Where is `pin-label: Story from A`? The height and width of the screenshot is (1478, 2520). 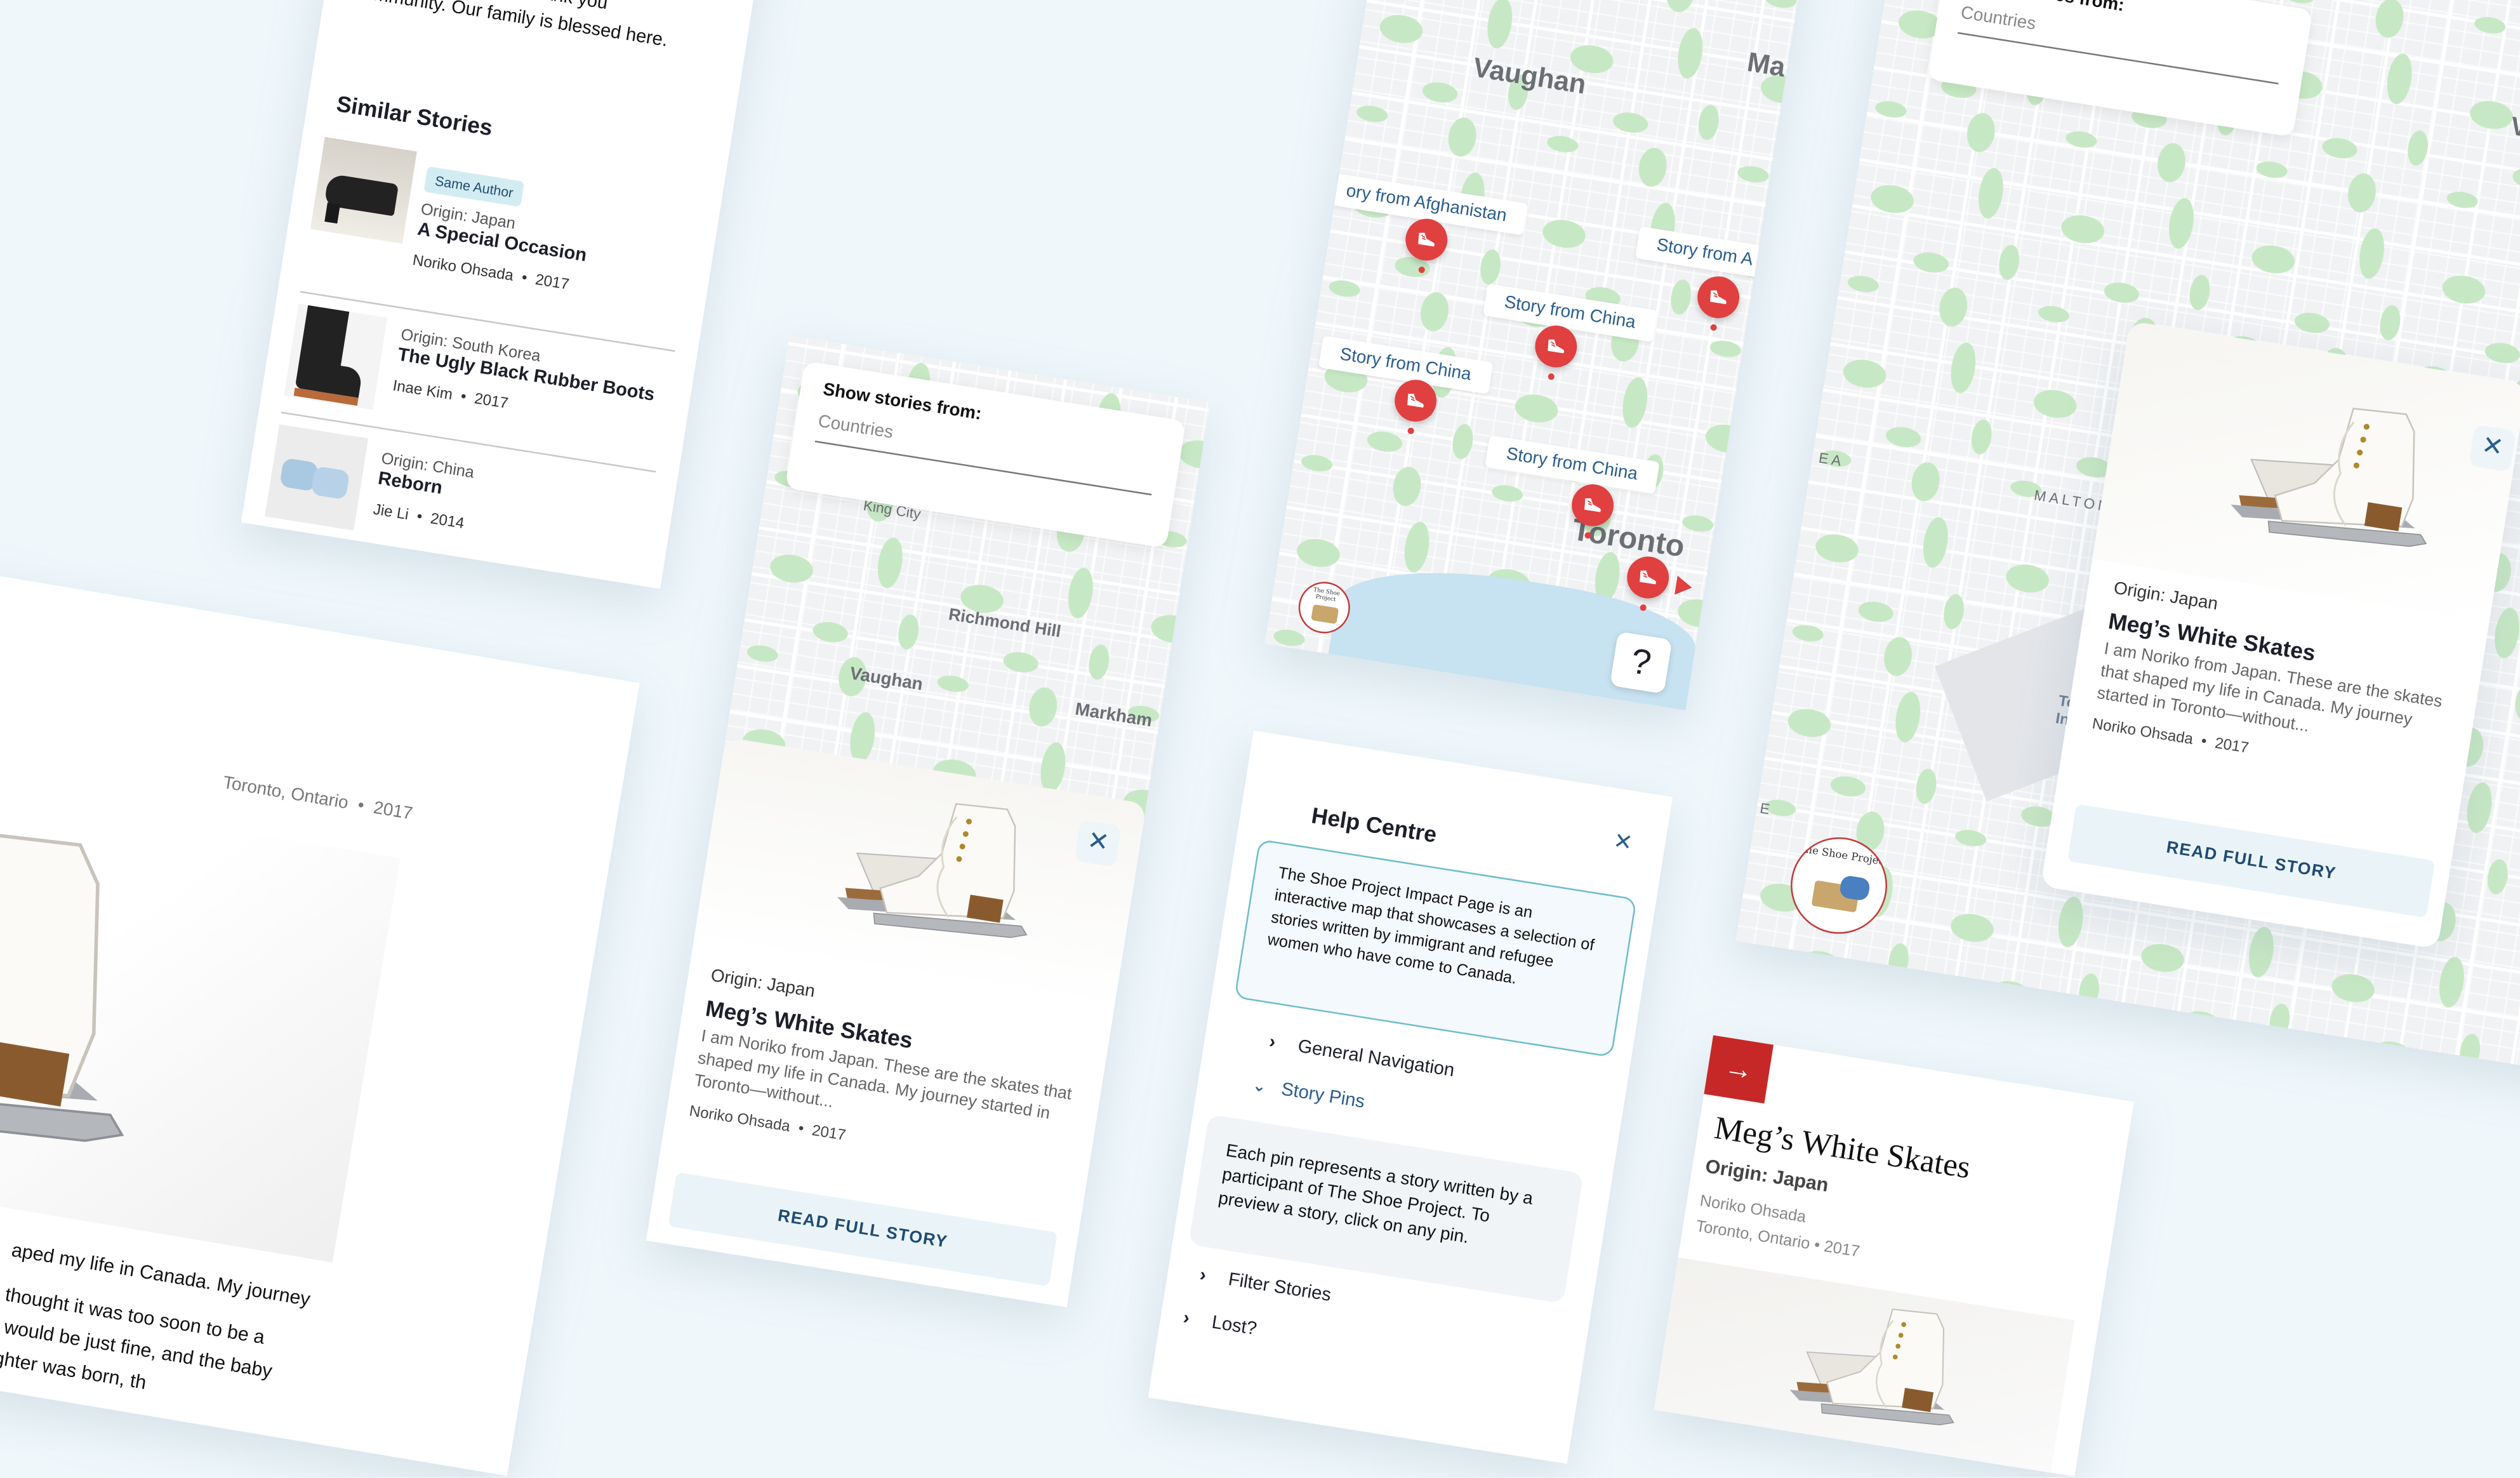 pin-label: Story from A is located at coordinates (1705, 252).